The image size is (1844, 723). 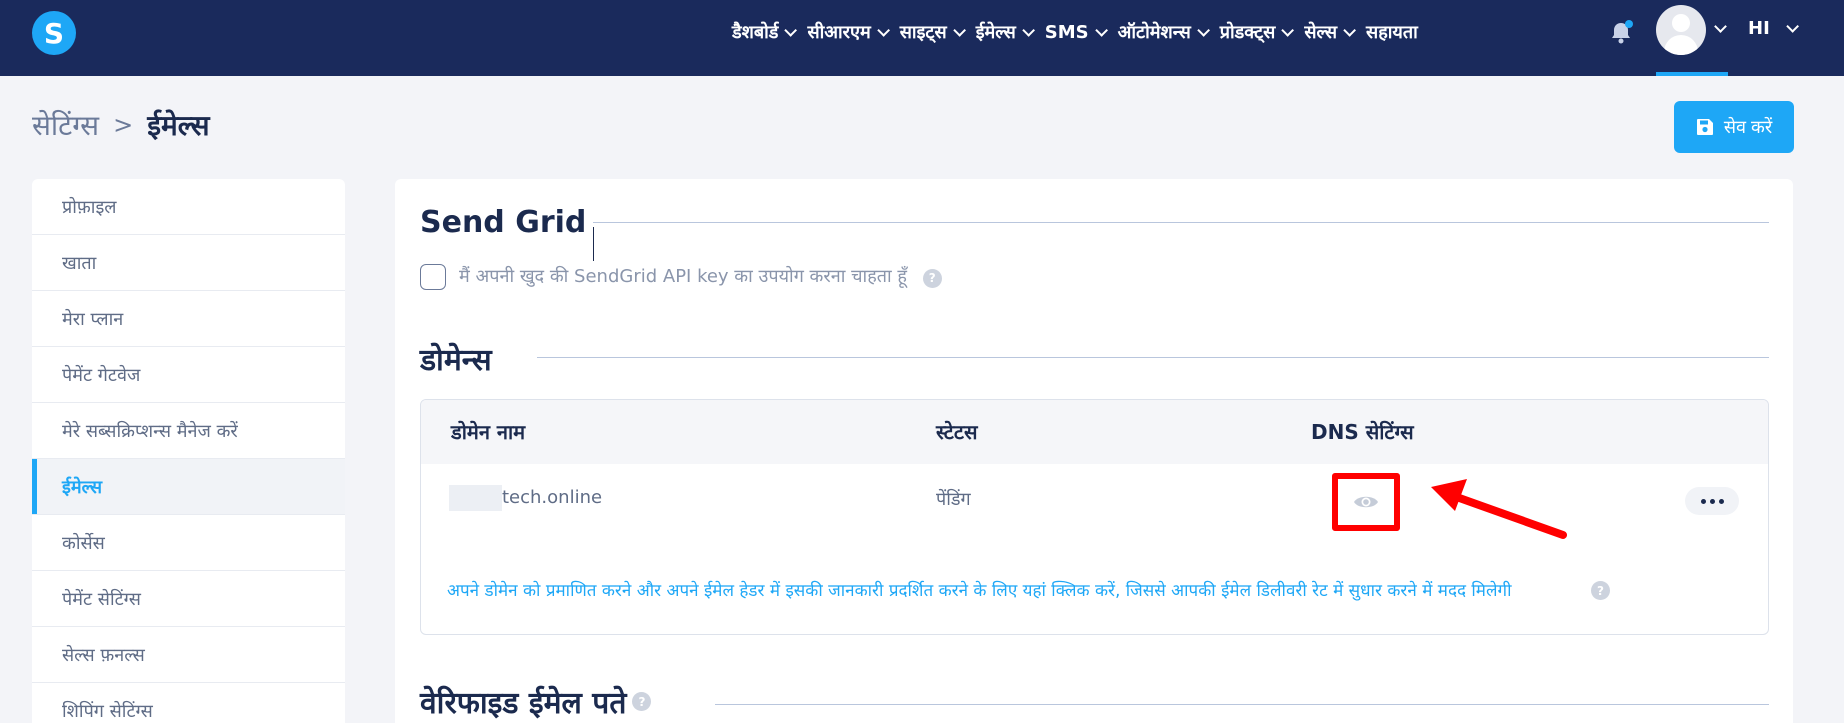 I want to click on sidebar-item-label: खाता, so click(x=79, y=263).